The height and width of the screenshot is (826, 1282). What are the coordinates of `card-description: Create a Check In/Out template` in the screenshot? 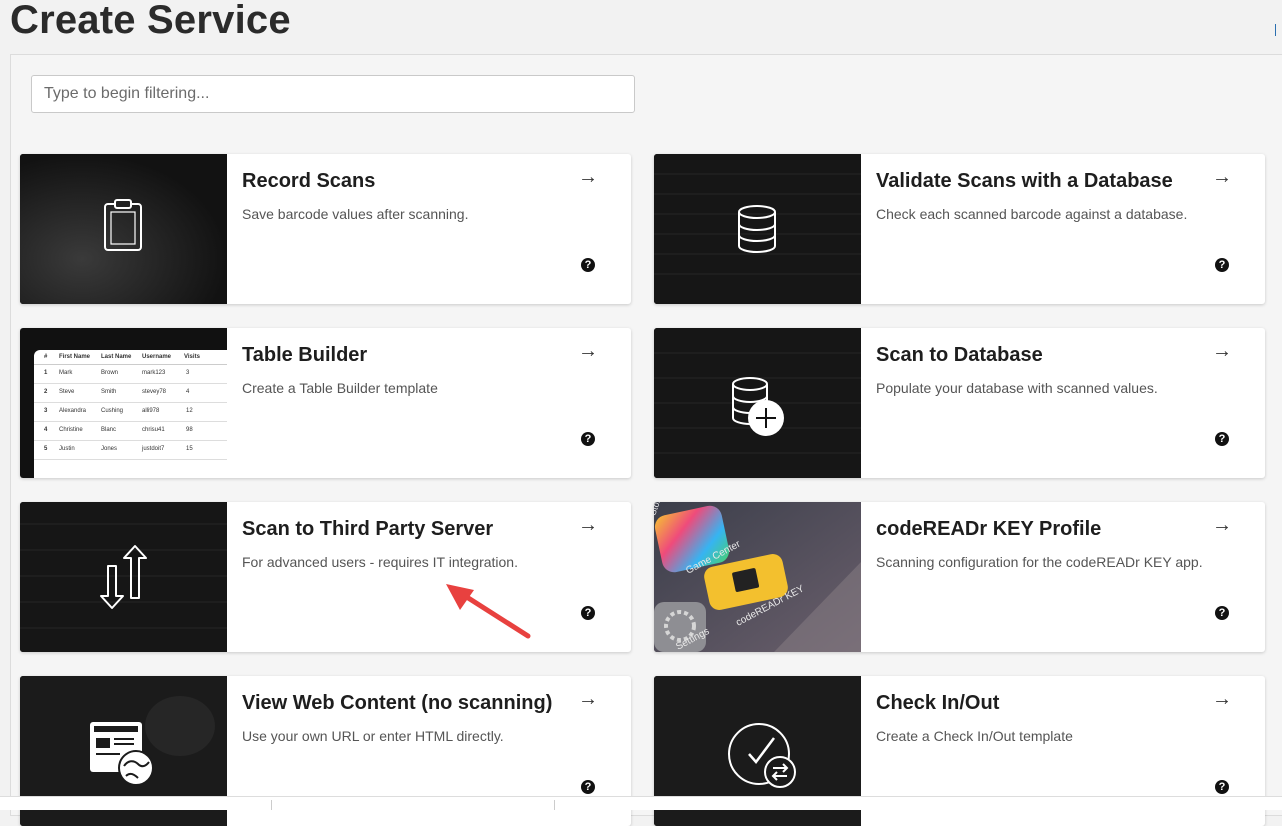 It's located at (974, 736).